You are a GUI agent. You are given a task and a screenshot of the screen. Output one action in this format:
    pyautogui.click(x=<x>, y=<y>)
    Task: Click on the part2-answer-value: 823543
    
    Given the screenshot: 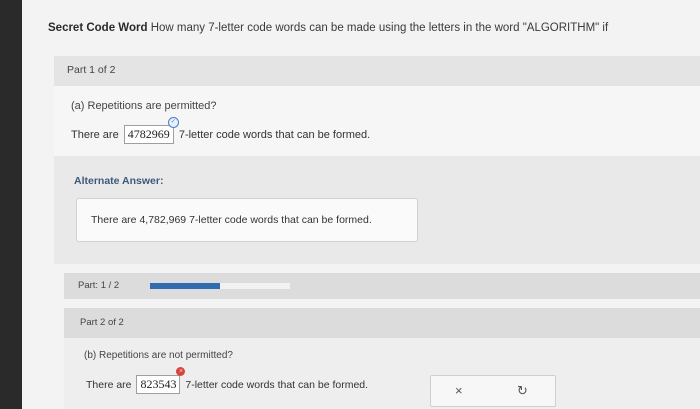 What is the action you would take?
    pyautogui.click(x=158, y=384)
    